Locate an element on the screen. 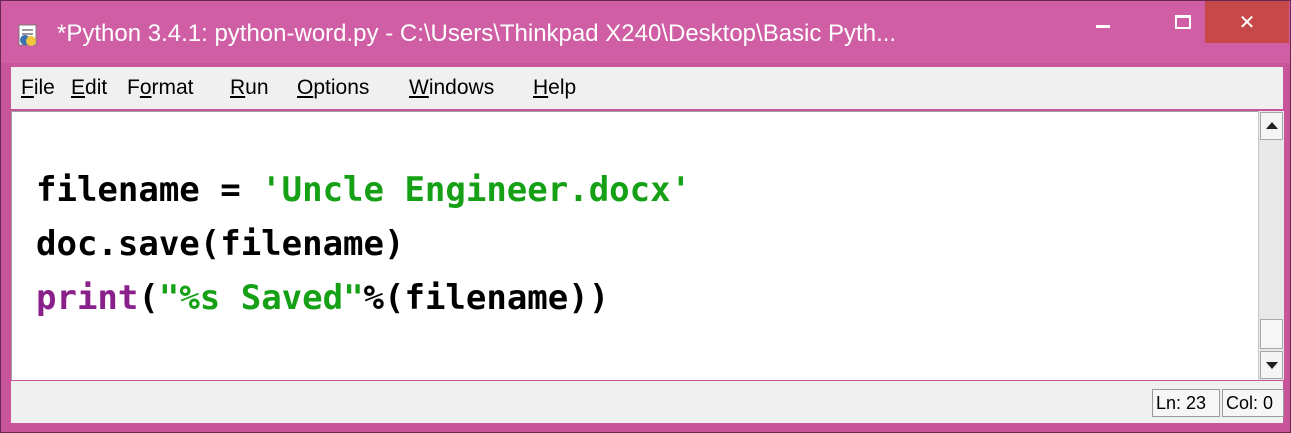 The width and height of the screenshot is (1291, 433). scroll-up-button is located at coordinates (1271, 126).